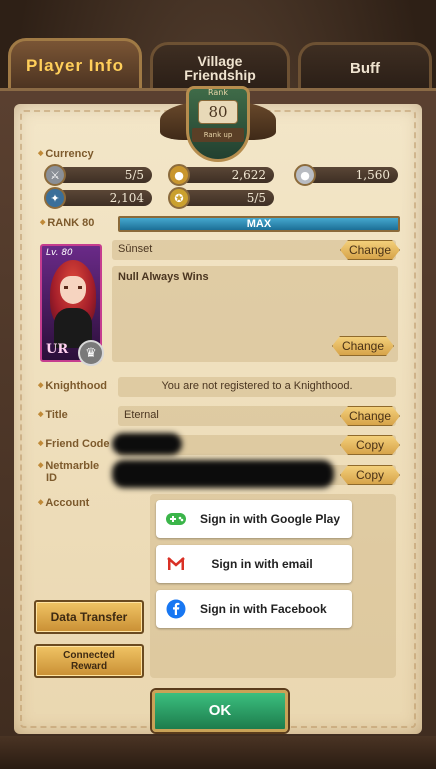 This screenshot has height=769, width=436. What do you see at coordinates (57, 349) in the screenshot?
I see `portrait-rarity: UR` at bounding box center [57, 349].